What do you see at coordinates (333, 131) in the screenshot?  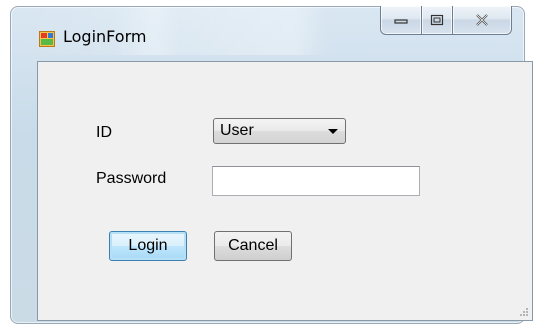 I see `chevron-down-icon` at bounding box center [333, 131].